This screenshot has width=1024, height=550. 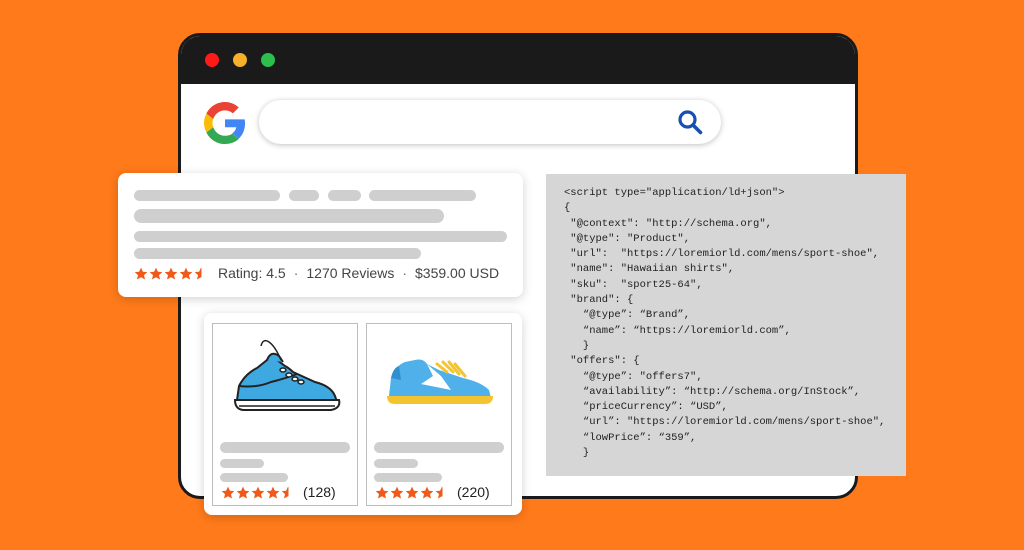 What do you see at coordinates (363, 414) in the screenshot?
I see `product-carousel: (128) (220)` at bounding box center [363, 414].